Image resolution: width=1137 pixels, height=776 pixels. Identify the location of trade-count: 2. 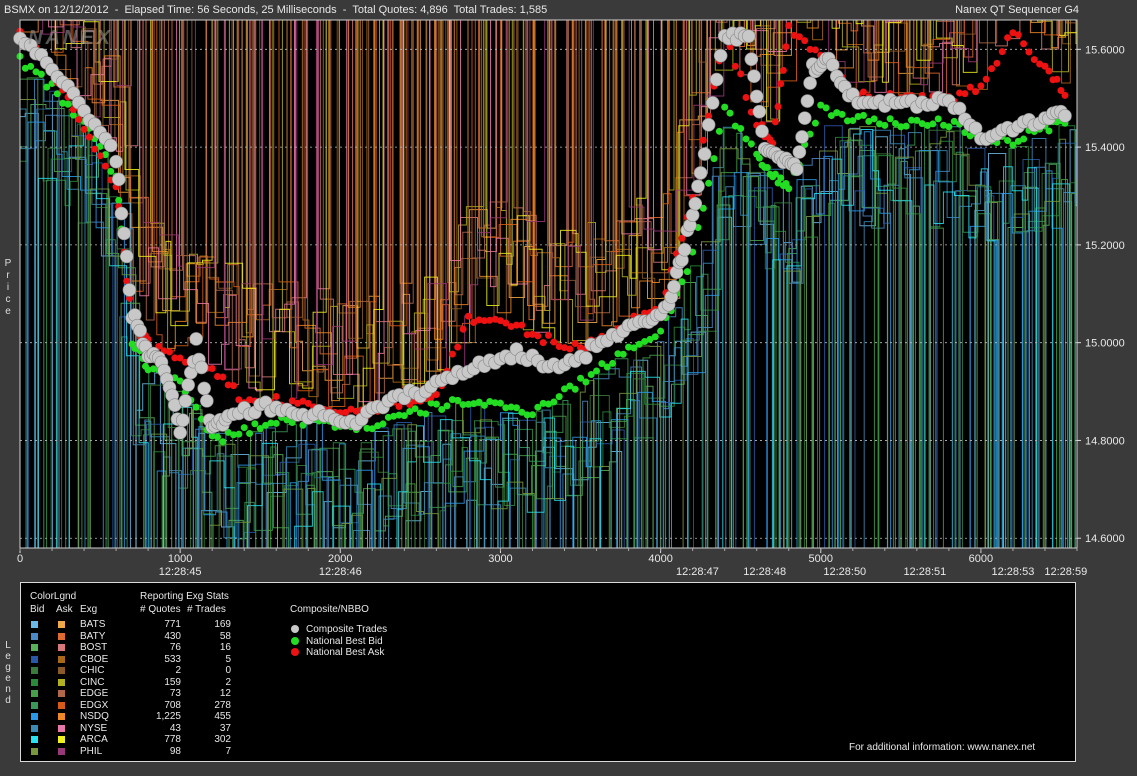
(228, 682).